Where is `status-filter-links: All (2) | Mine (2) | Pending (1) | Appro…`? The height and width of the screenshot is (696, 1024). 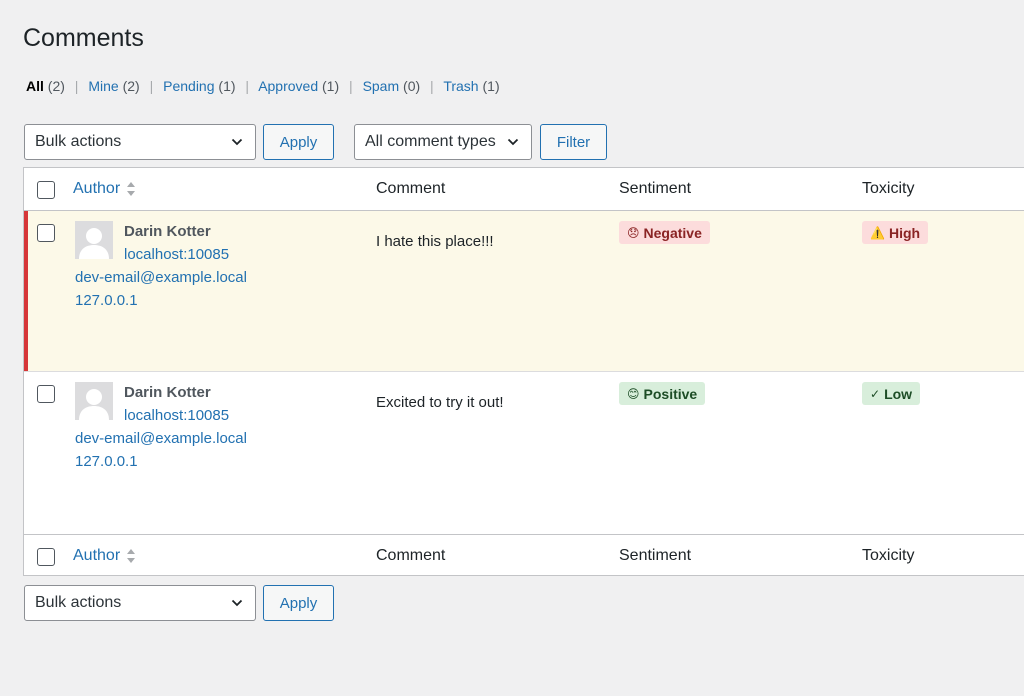 status-filter-links: All (2) | Mine (2) | Pending (1) | Appro… is located at coordinates (263, 86).